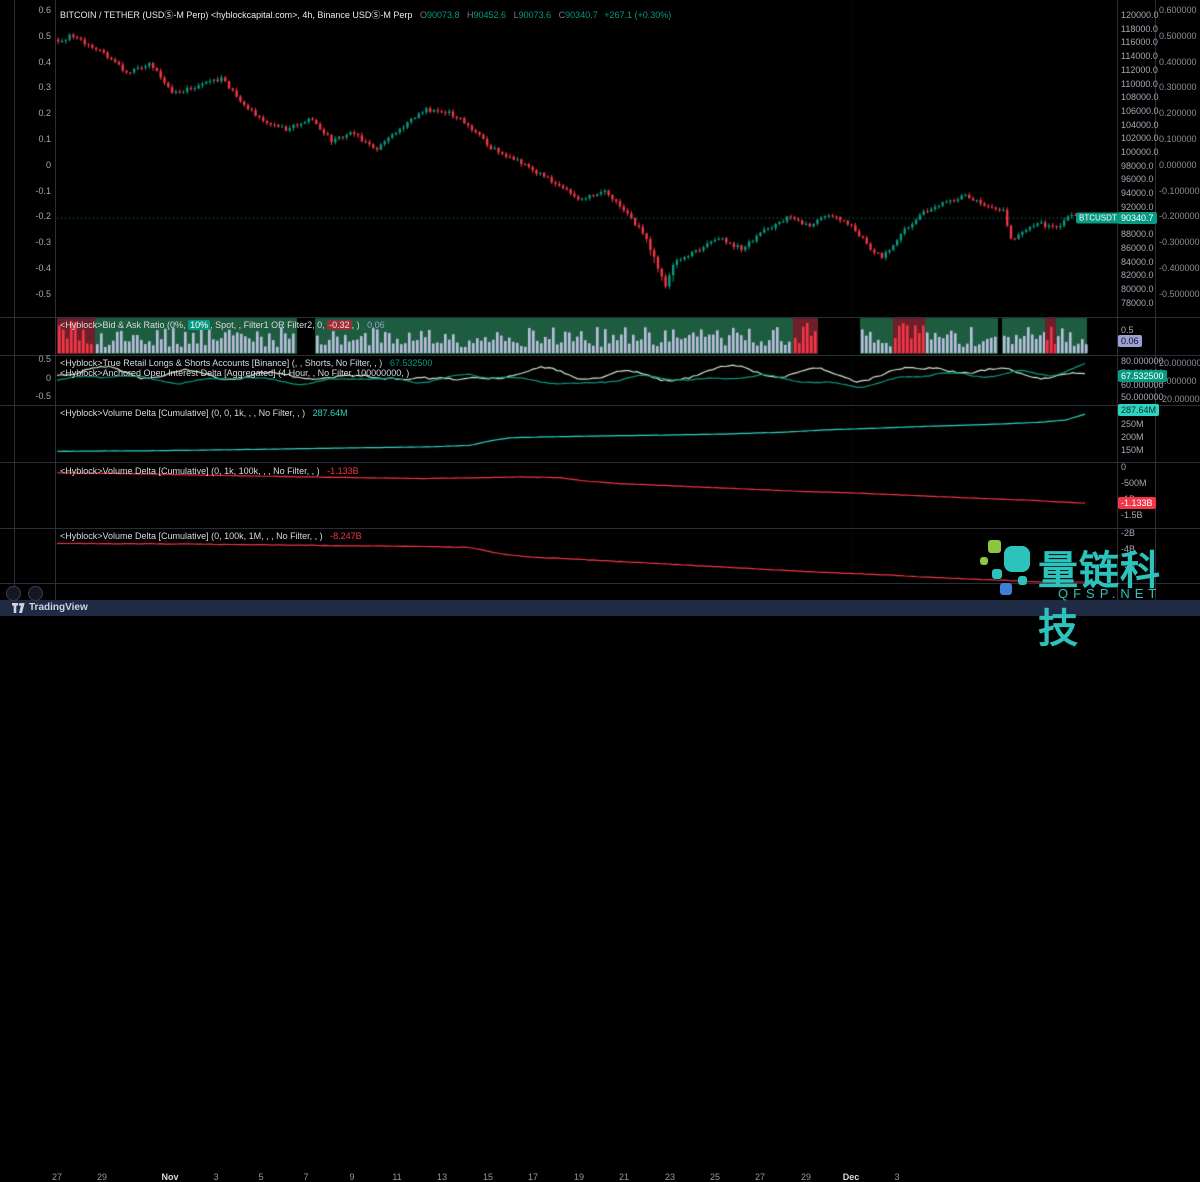 Image resolution: width=1200 pixels, height=1182 pixels. I want to click on axis-tick: 0.6, so click(44, 10).